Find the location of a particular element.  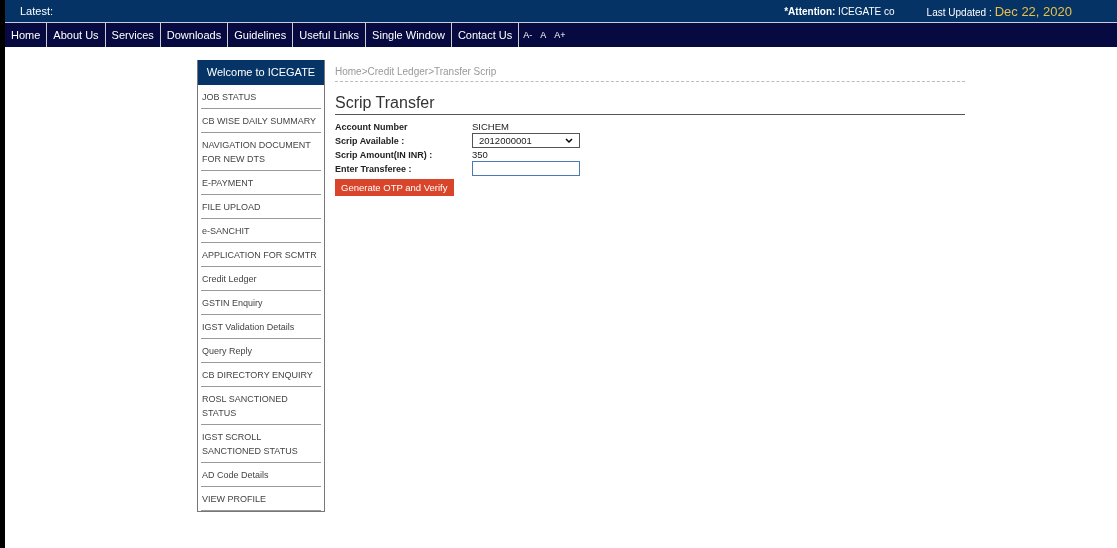

sidebar-item: E-PAYMENT is located at coordinates (261, 183).